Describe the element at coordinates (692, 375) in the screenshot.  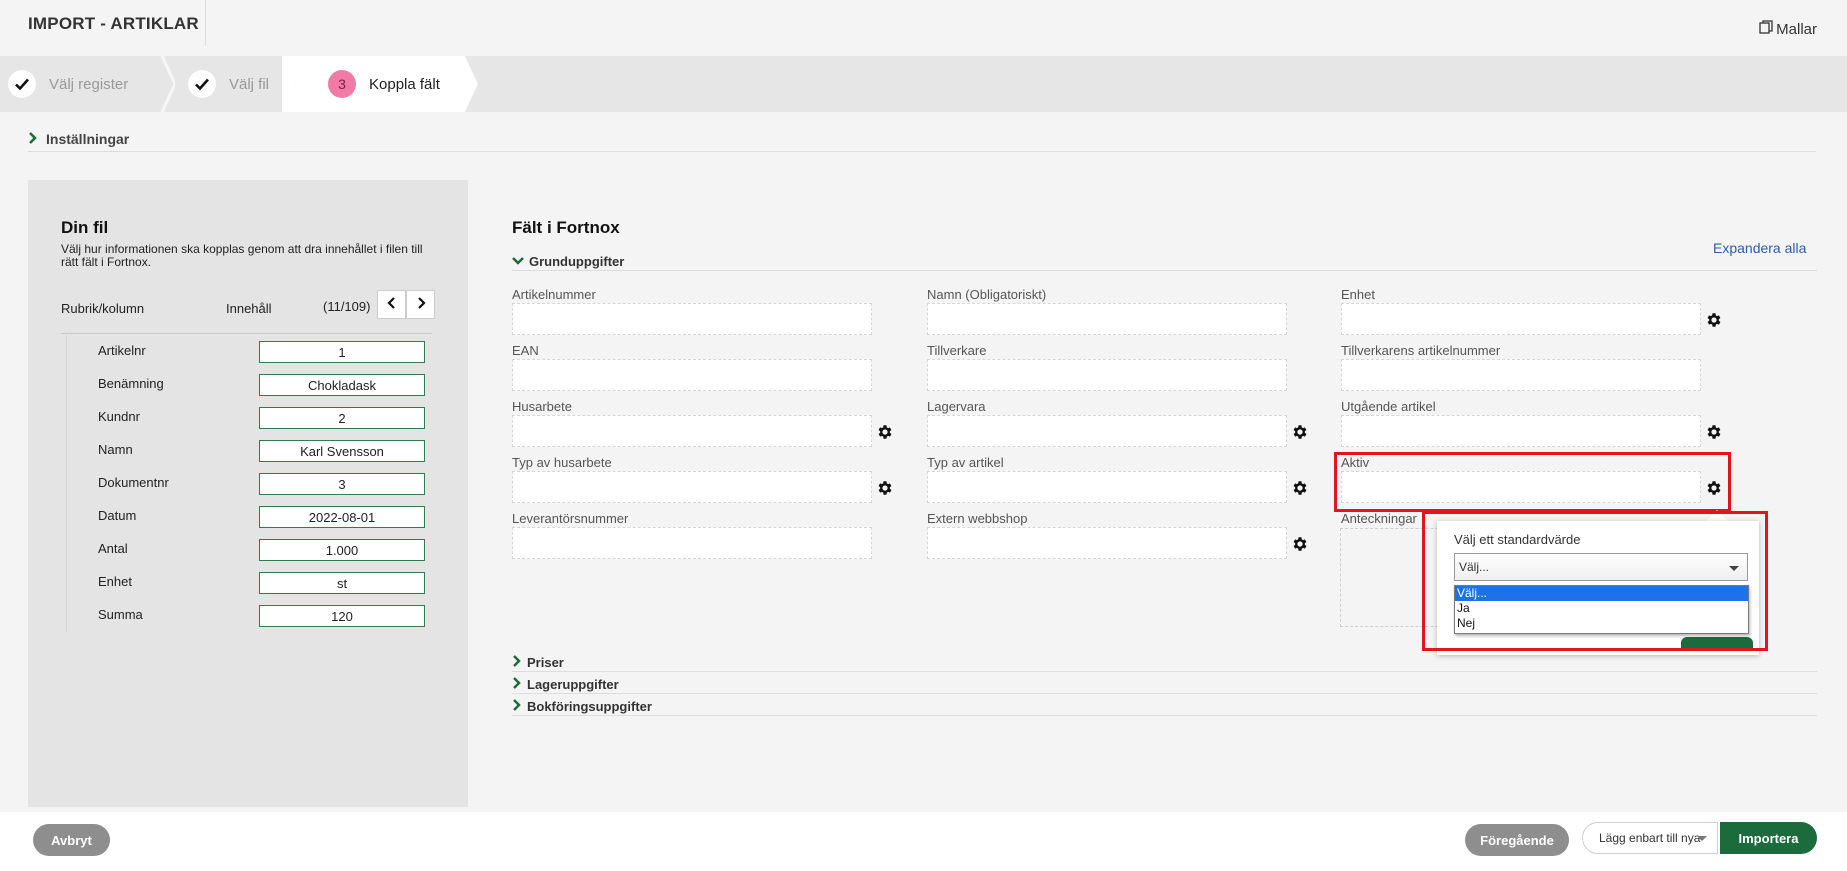
I see `ean-dropzone` at that location.